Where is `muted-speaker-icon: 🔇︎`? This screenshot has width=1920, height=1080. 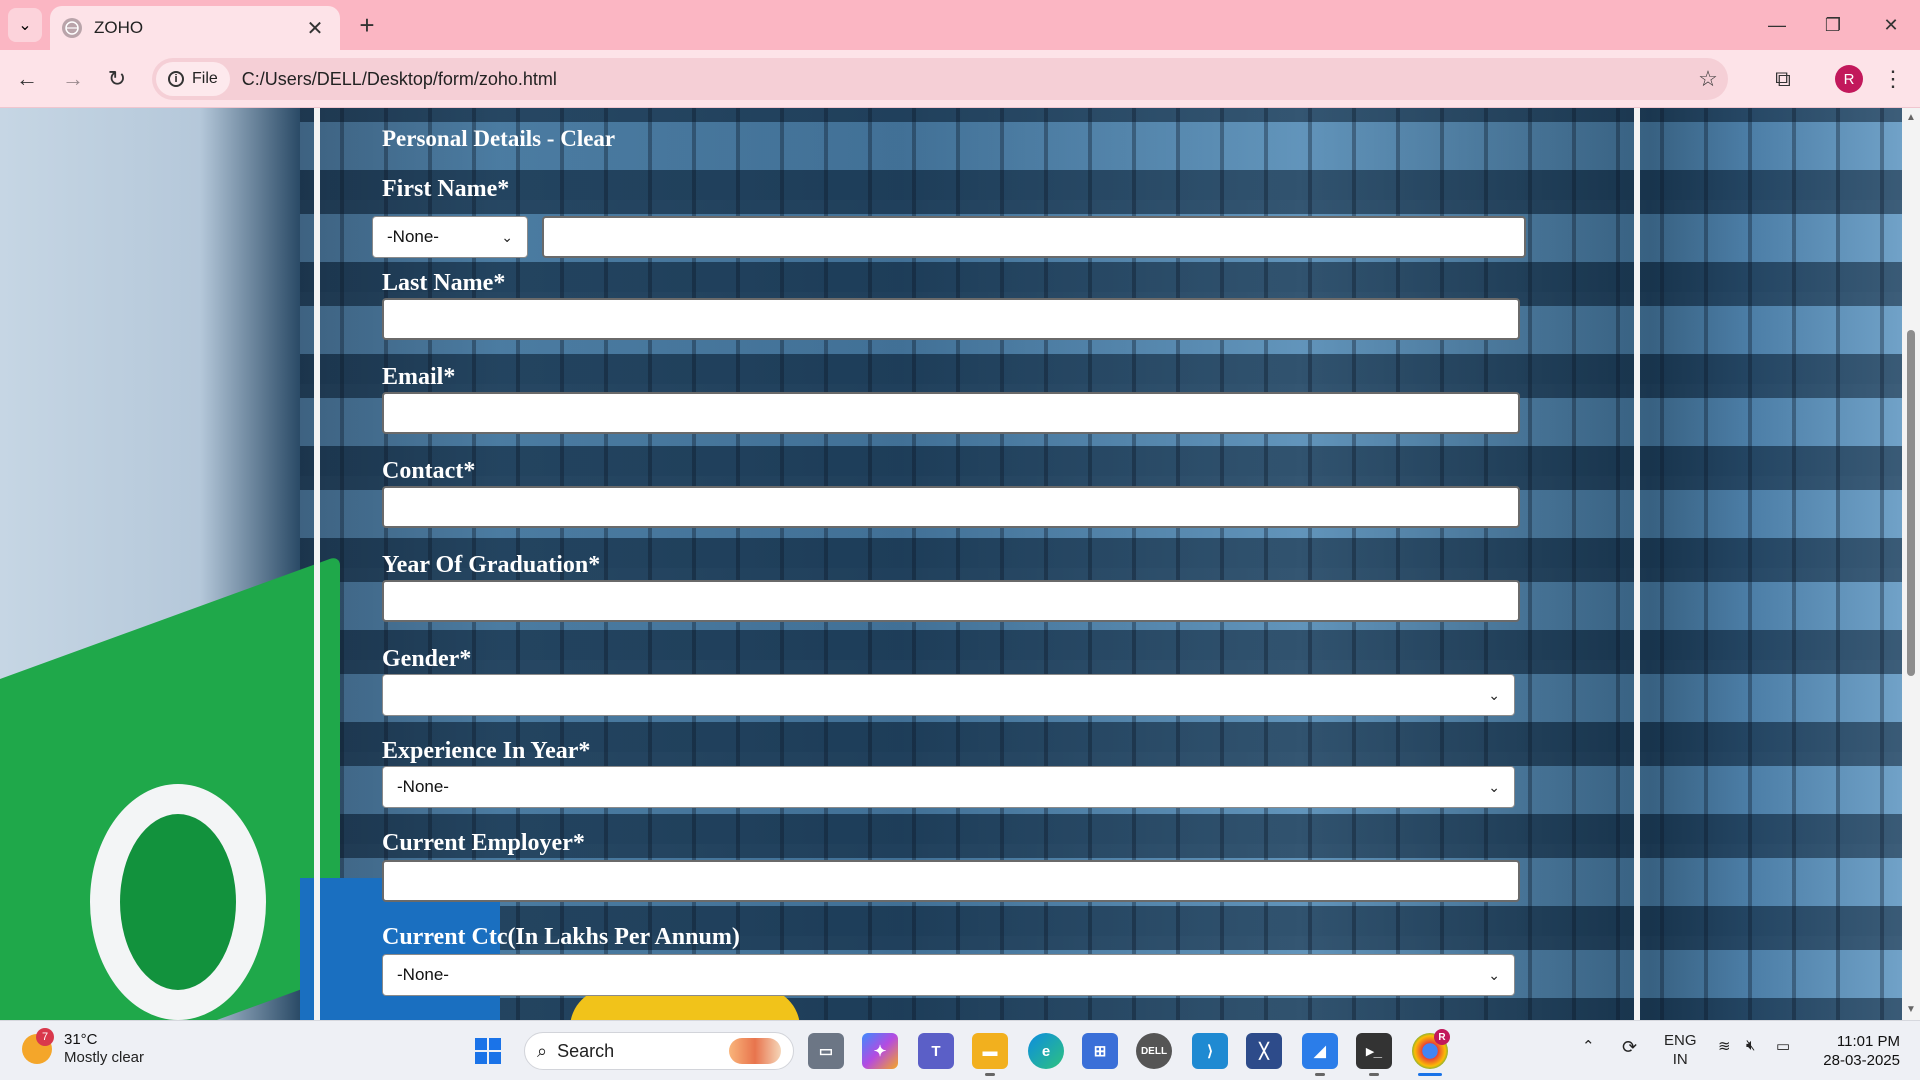 muted-speaker-icon: 🔇︎ is located at coordinates (1750, 1045).